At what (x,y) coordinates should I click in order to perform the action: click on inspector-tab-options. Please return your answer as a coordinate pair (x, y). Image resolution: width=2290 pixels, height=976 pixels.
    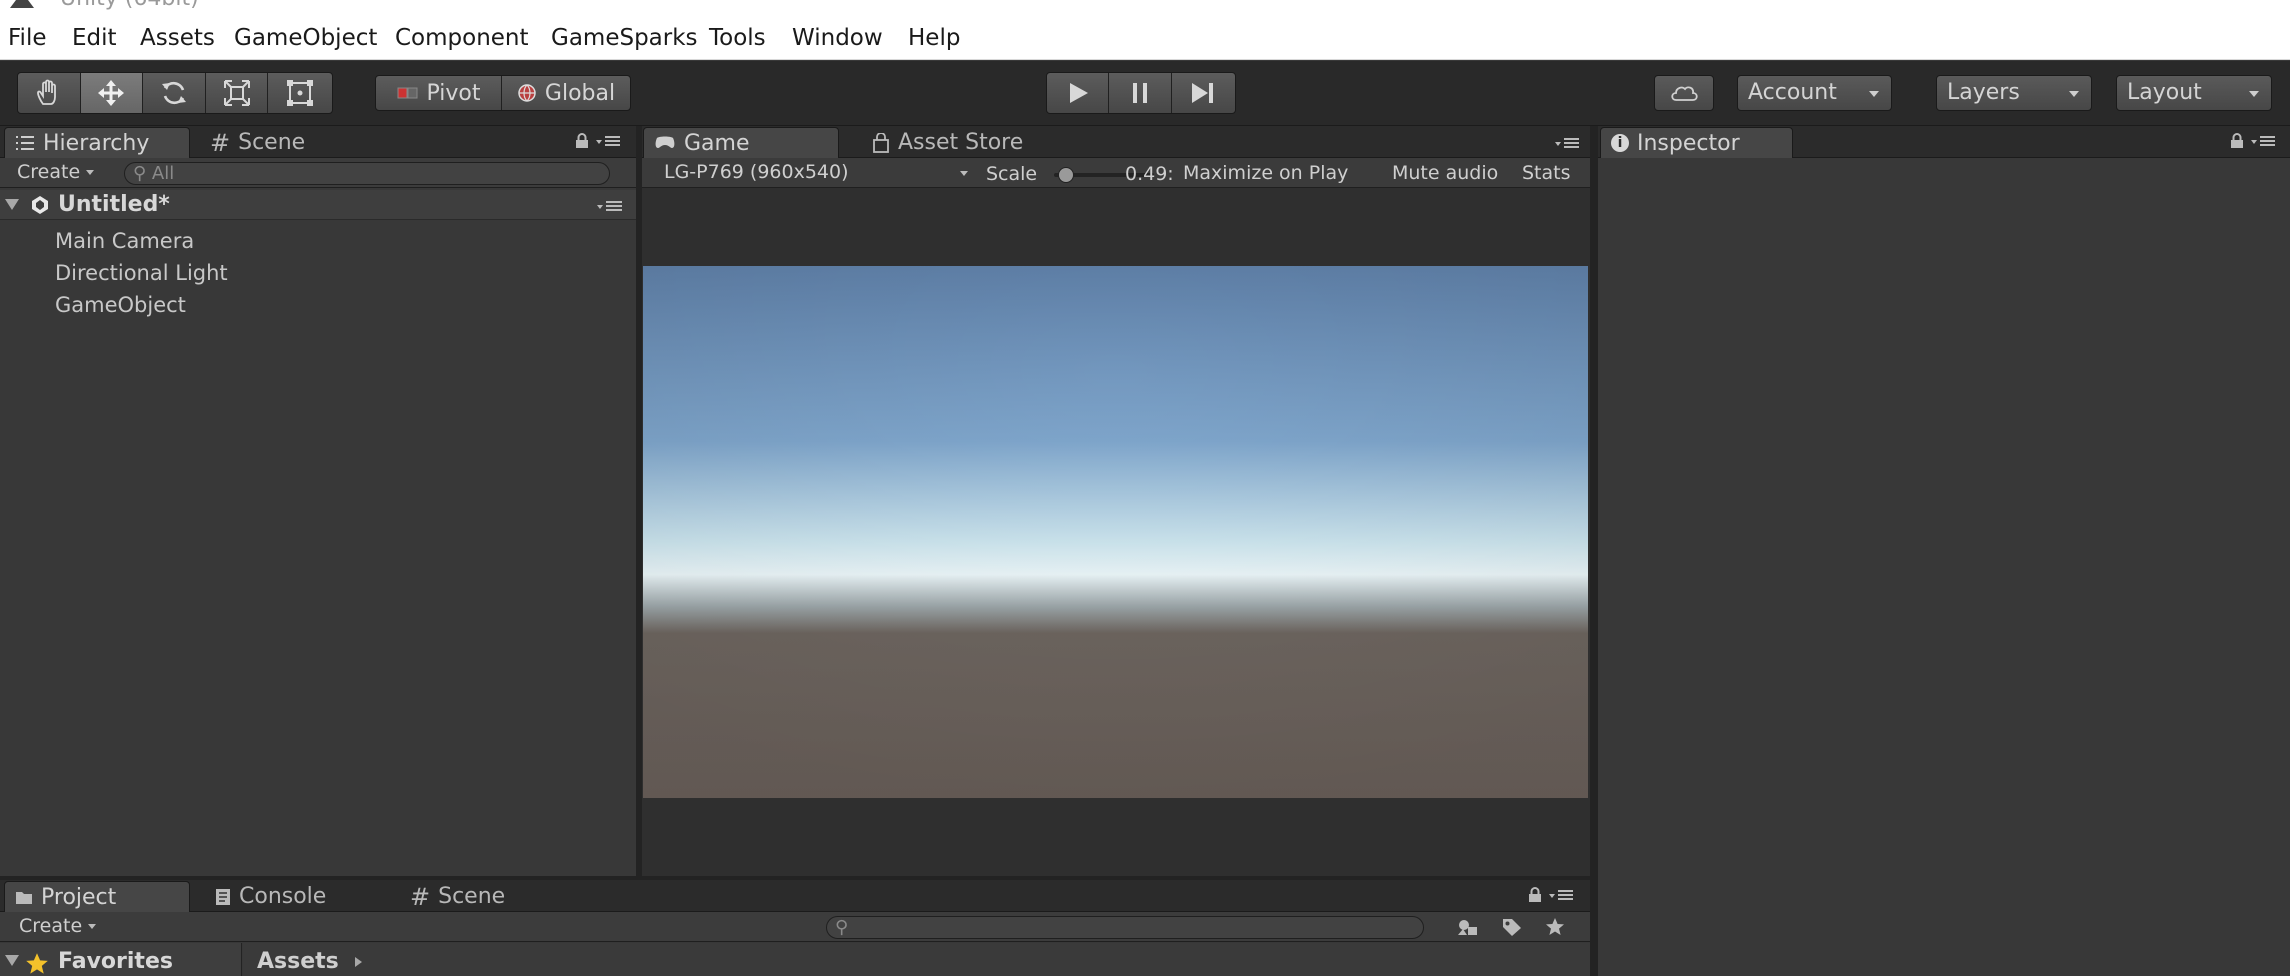
    Looking at the image, I should click on (2253, 141).